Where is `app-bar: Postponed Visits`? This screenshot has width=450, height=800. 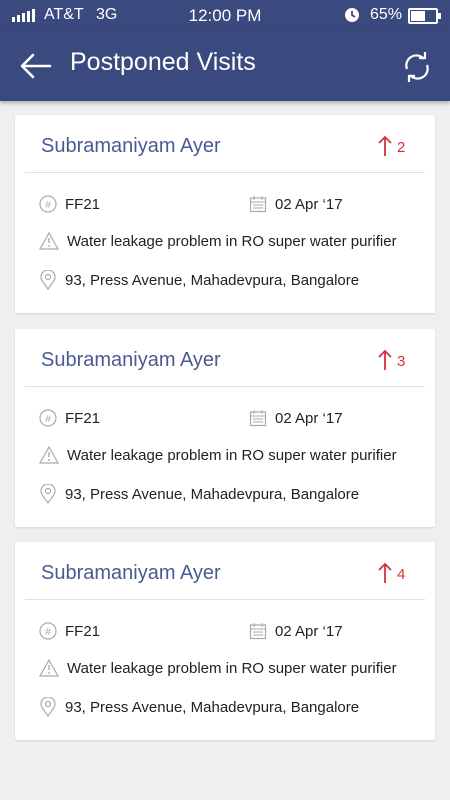 app-bar: Postponed Visits is located at coordinates (225, 65).